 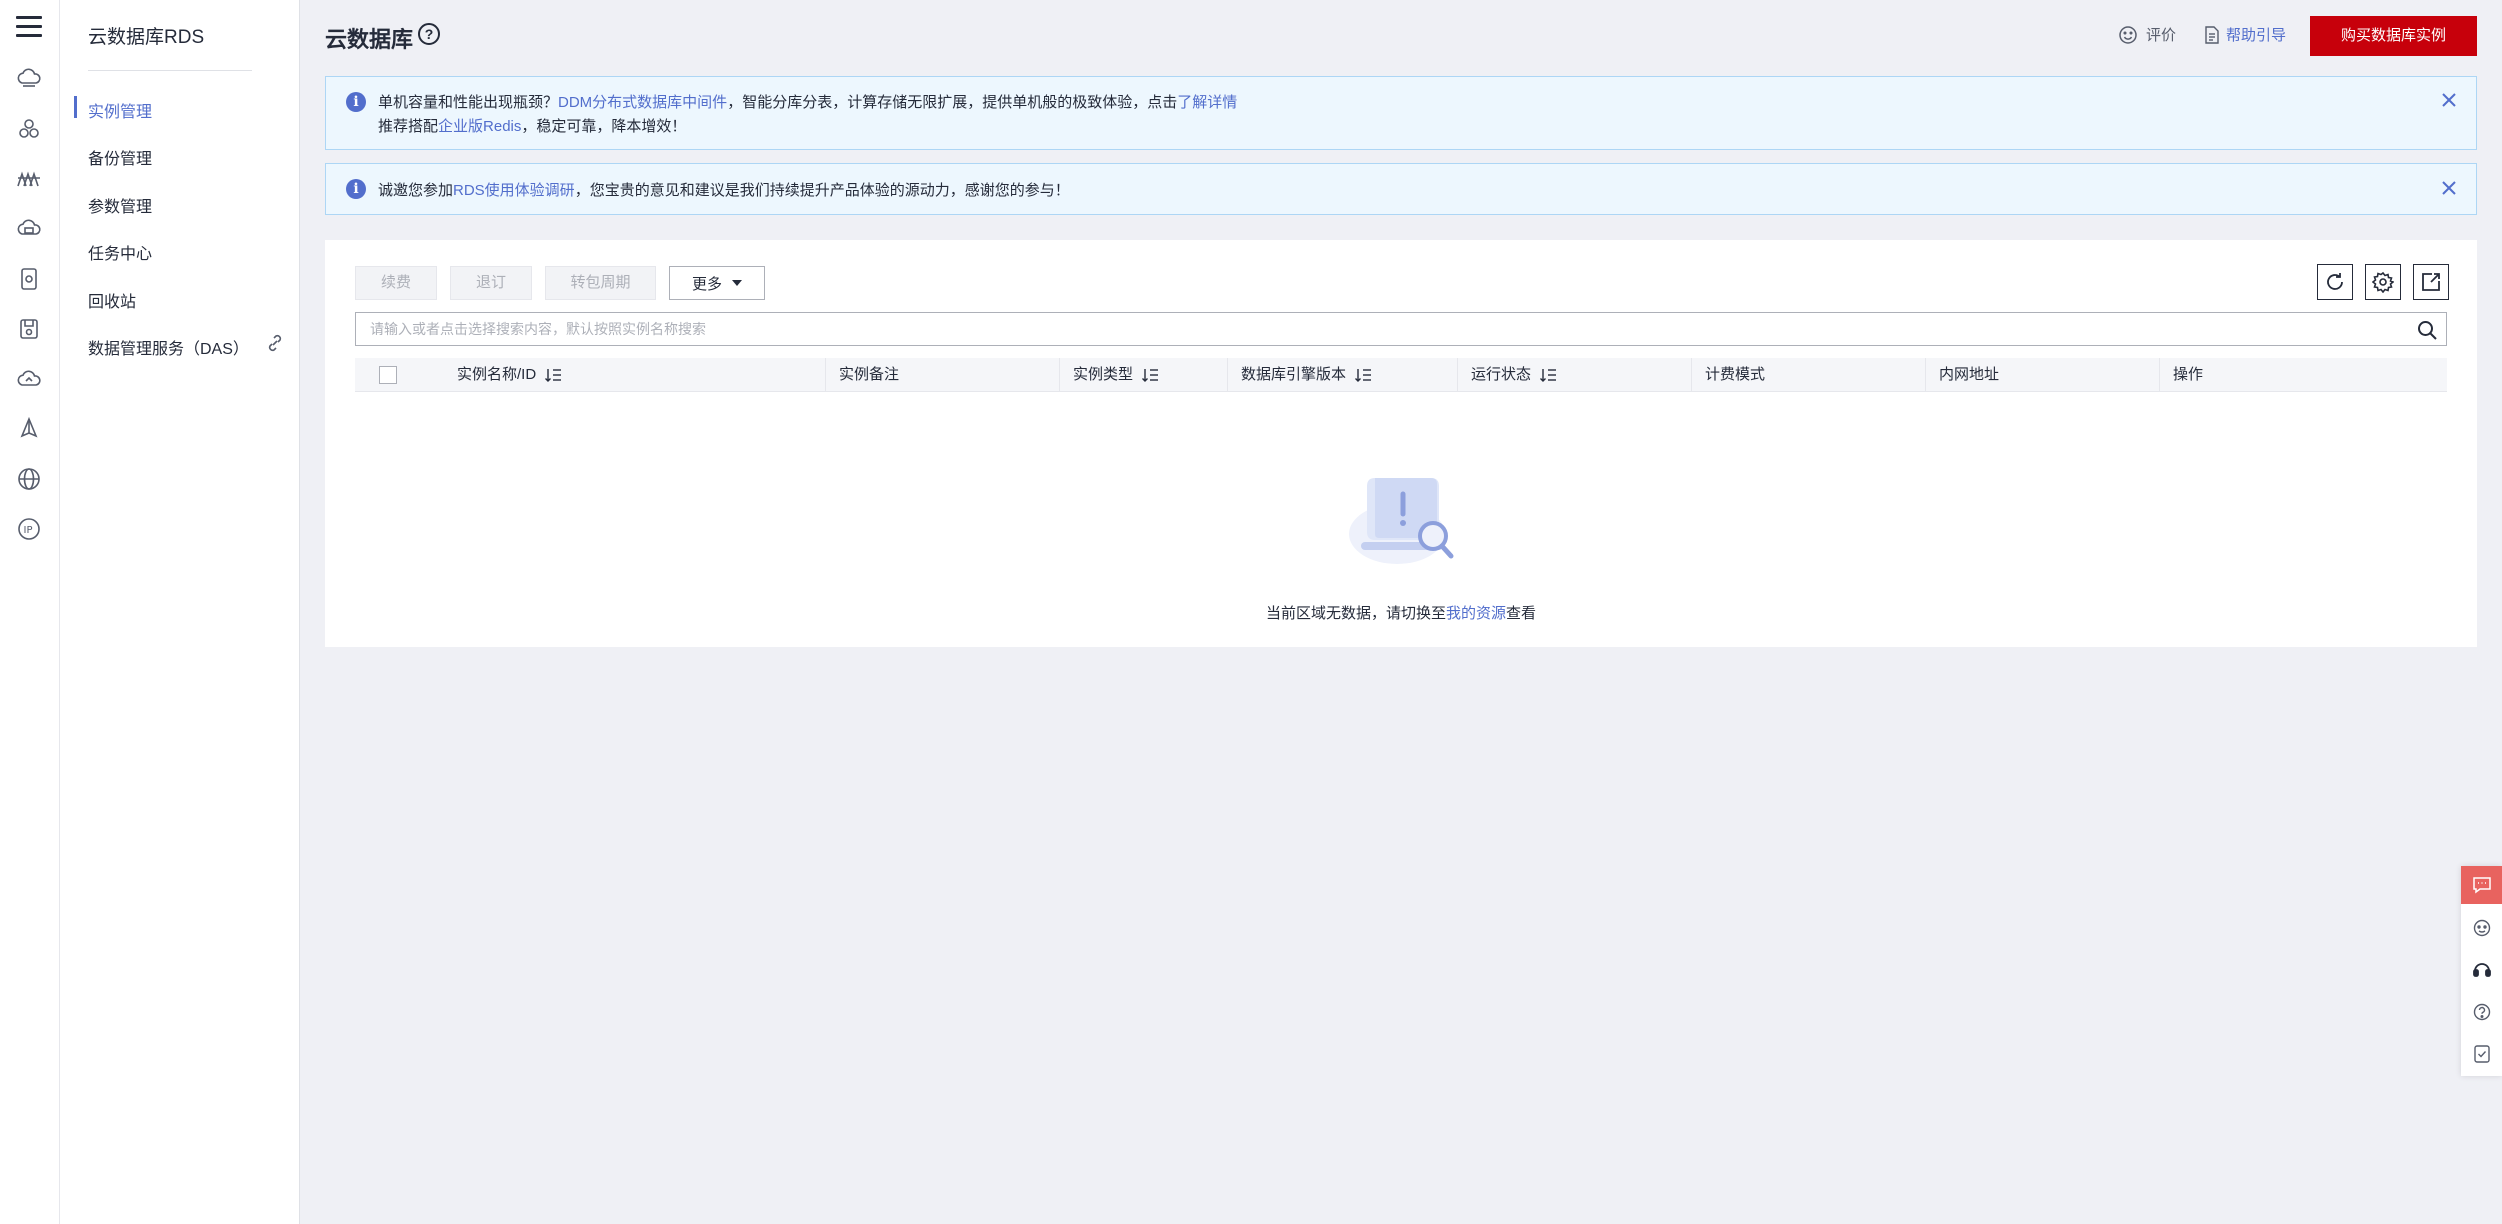 What do you see at coordinates (2128, 34) in the screenshot?
I see `smile-icon` at bounding box center [2128, 34].